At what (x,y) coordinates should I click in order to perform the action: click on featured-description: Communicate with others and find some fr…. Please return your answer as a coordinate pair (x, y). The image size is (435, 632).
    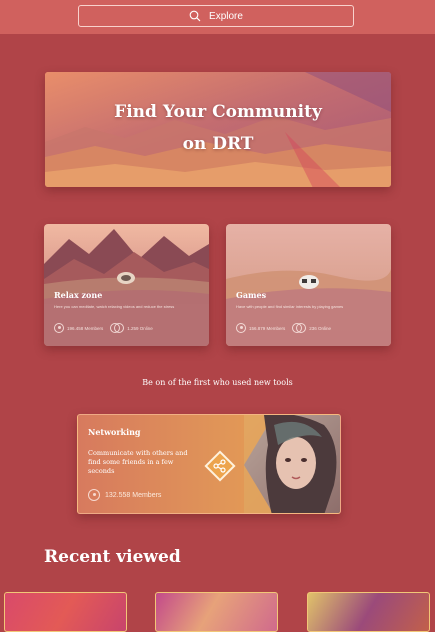
    Looking at the image, I should click on (138, 462).